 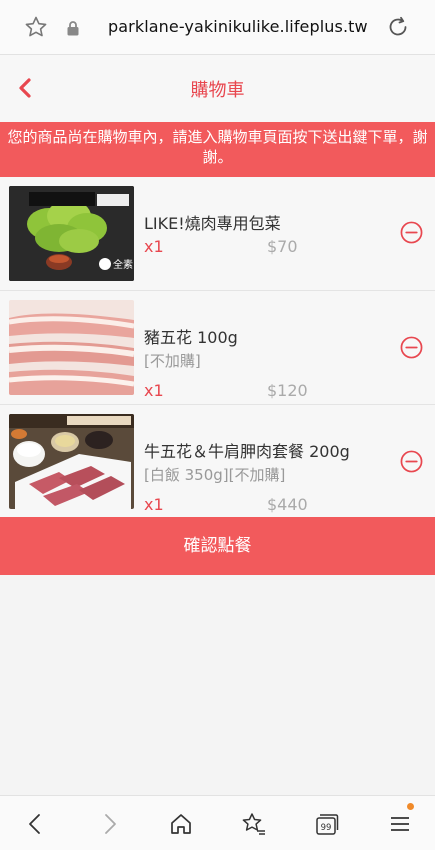 What do you see at coordinates (212, 223) in the screenshot?
I see `item-name: LIKE!燒肉專用包菜` at bounding box center [212, 223].